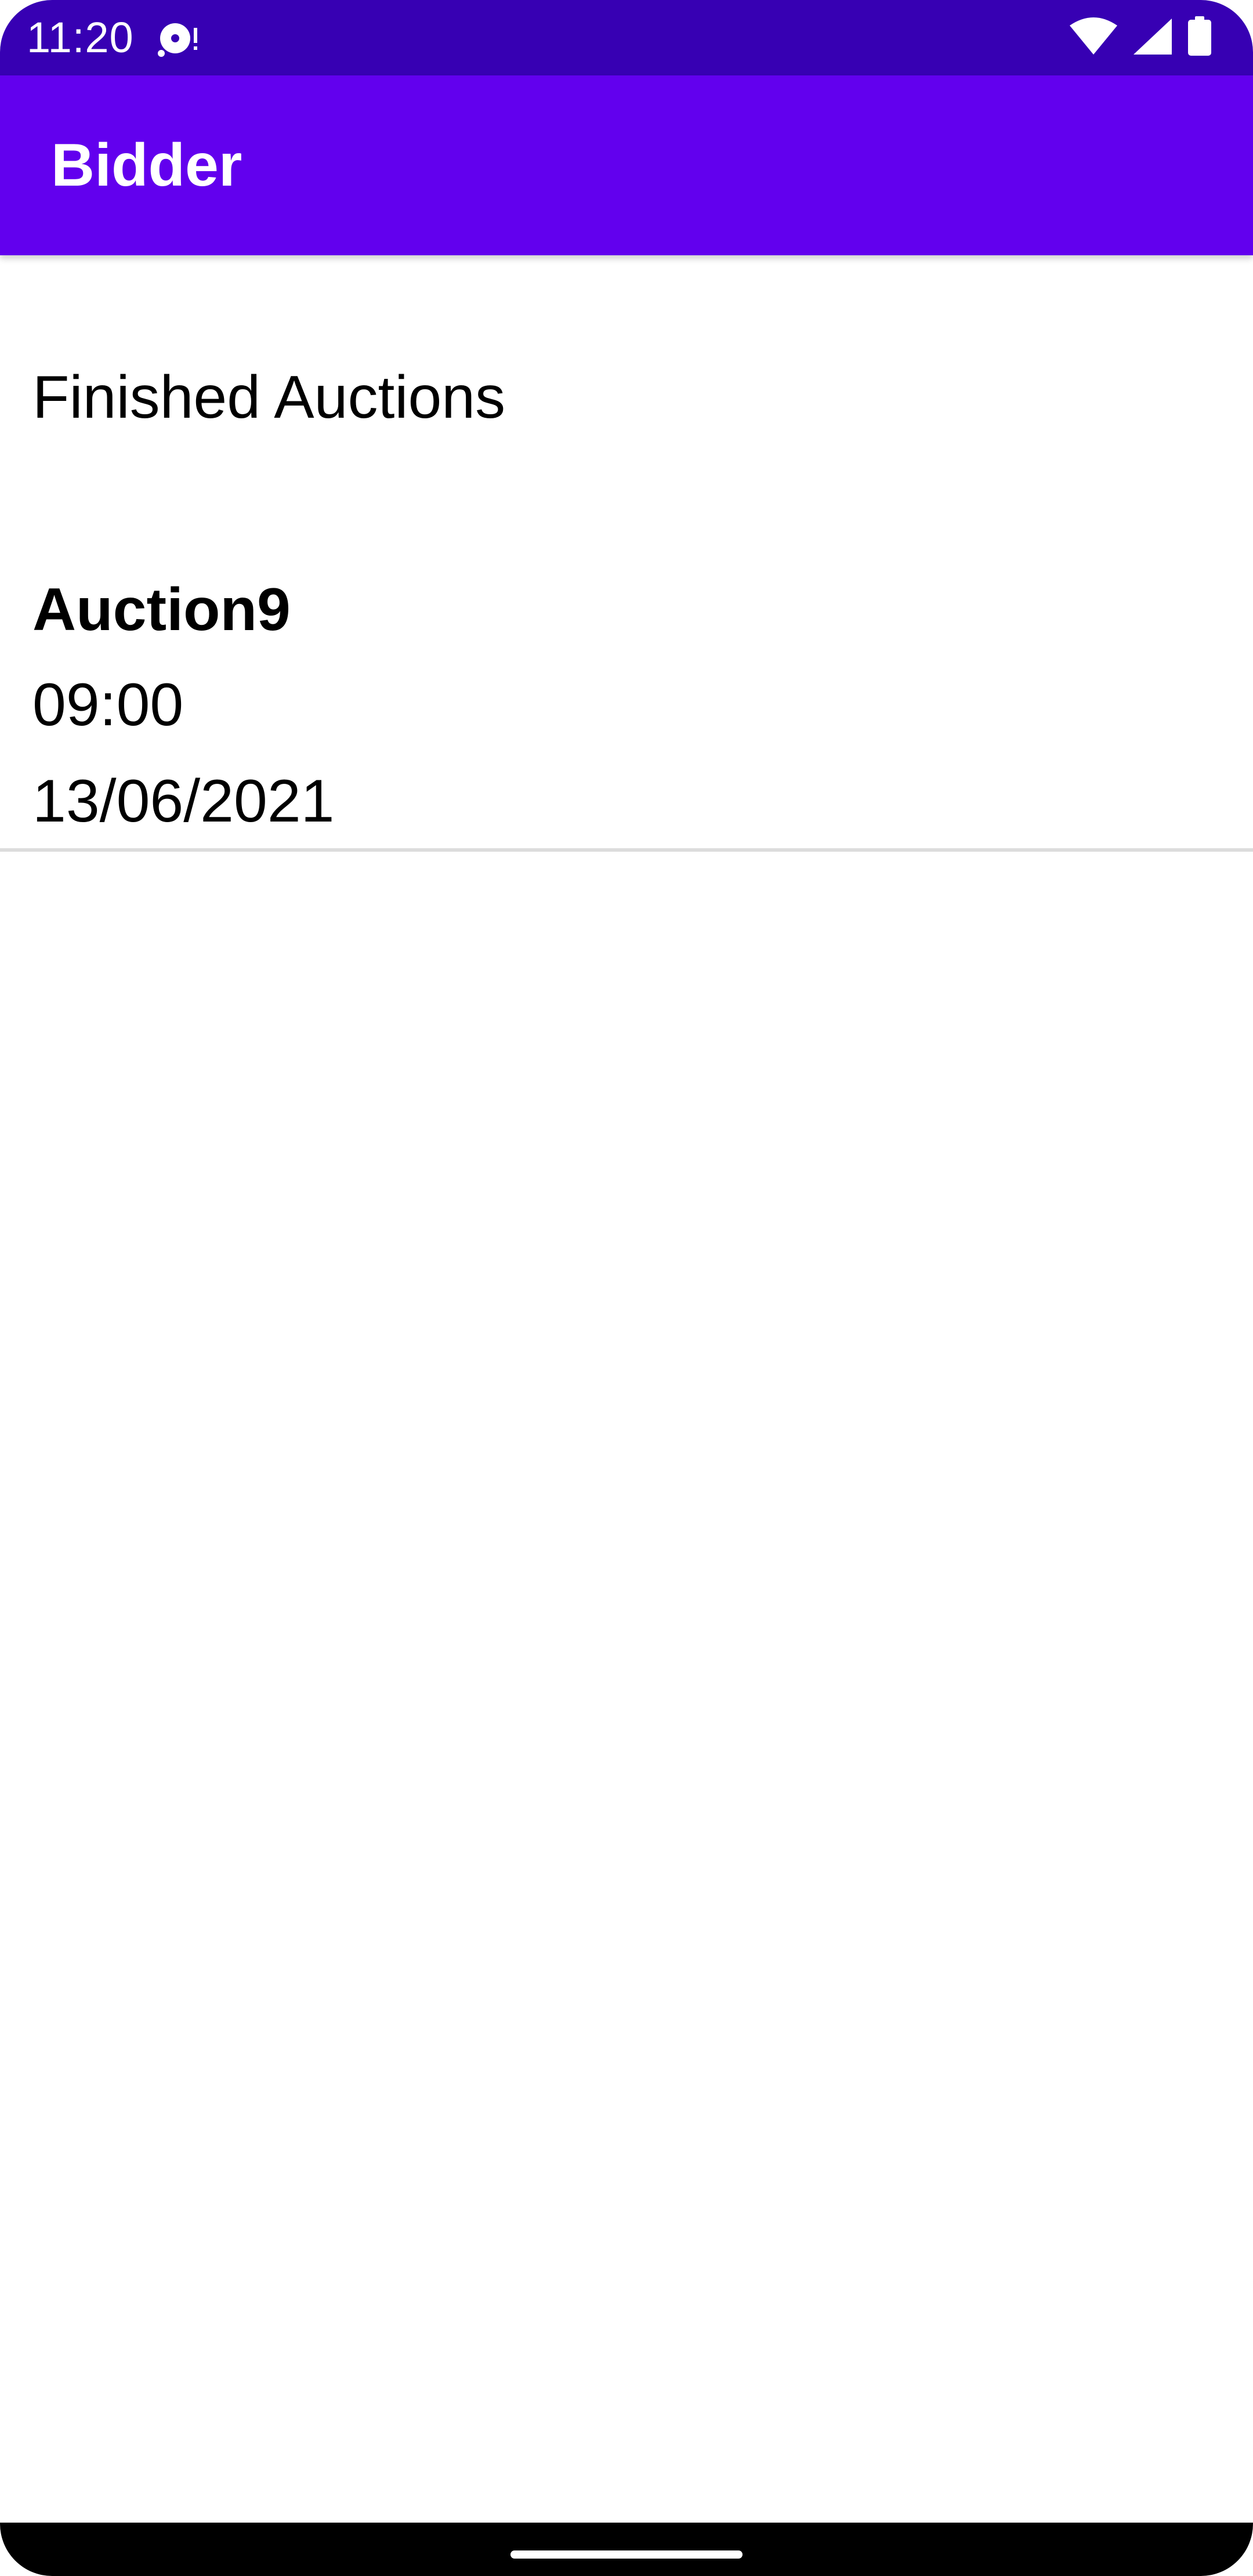  What do you see at coordinates (626, 165) in the screenshot?
I see `app-bar: Bidder` at bounding box center [626, 165].